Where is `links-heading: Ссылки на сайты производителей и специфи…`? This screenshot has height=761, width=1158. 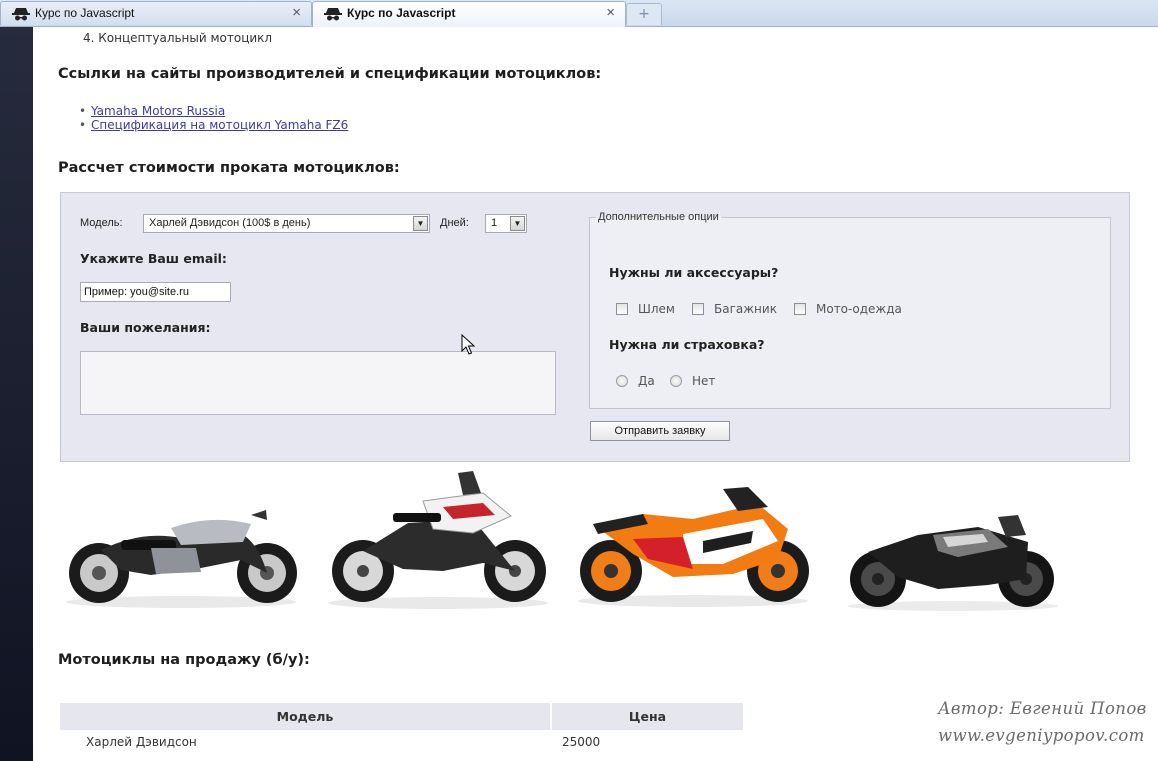 links-heading: Ссылки на сайты производителей и специфи… is located at coordinates (330, 74).